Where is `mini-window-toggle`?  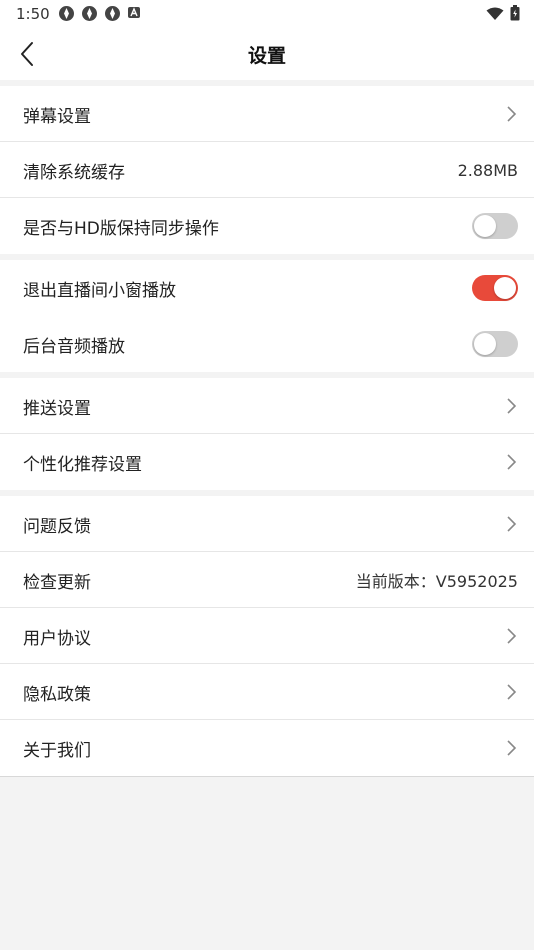
mini-window-toggle is located at coordinates (495, 288).